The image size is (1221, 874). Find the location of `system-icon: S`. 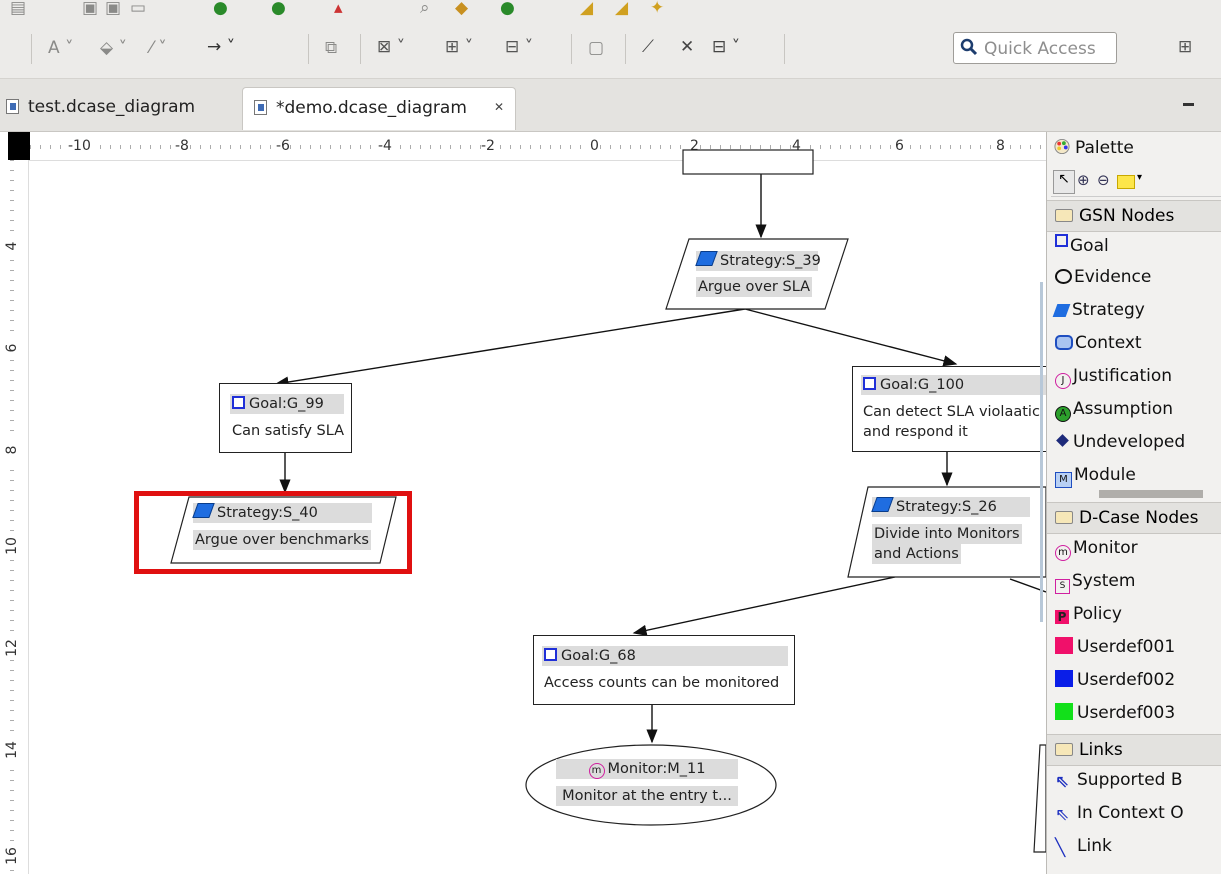

system-icon: S is located at coordinates (1062, 586).